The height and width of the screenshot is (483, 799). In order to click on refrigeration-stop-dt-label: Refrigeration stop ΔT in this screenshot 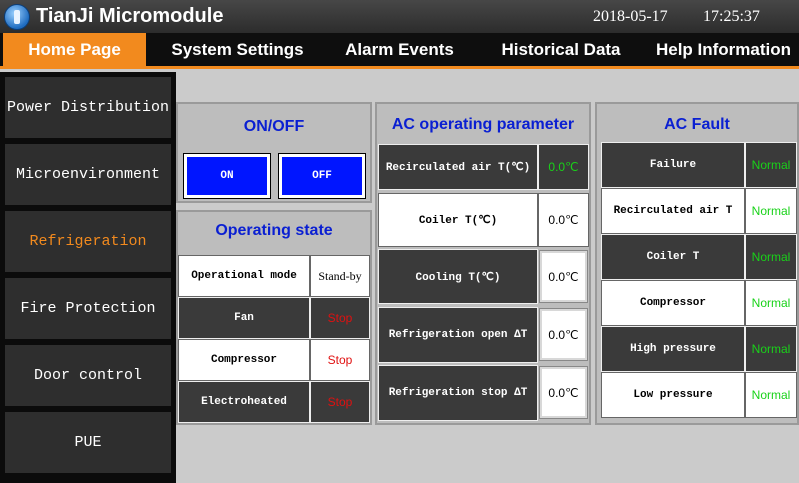, I will do `click(458, 393)`.